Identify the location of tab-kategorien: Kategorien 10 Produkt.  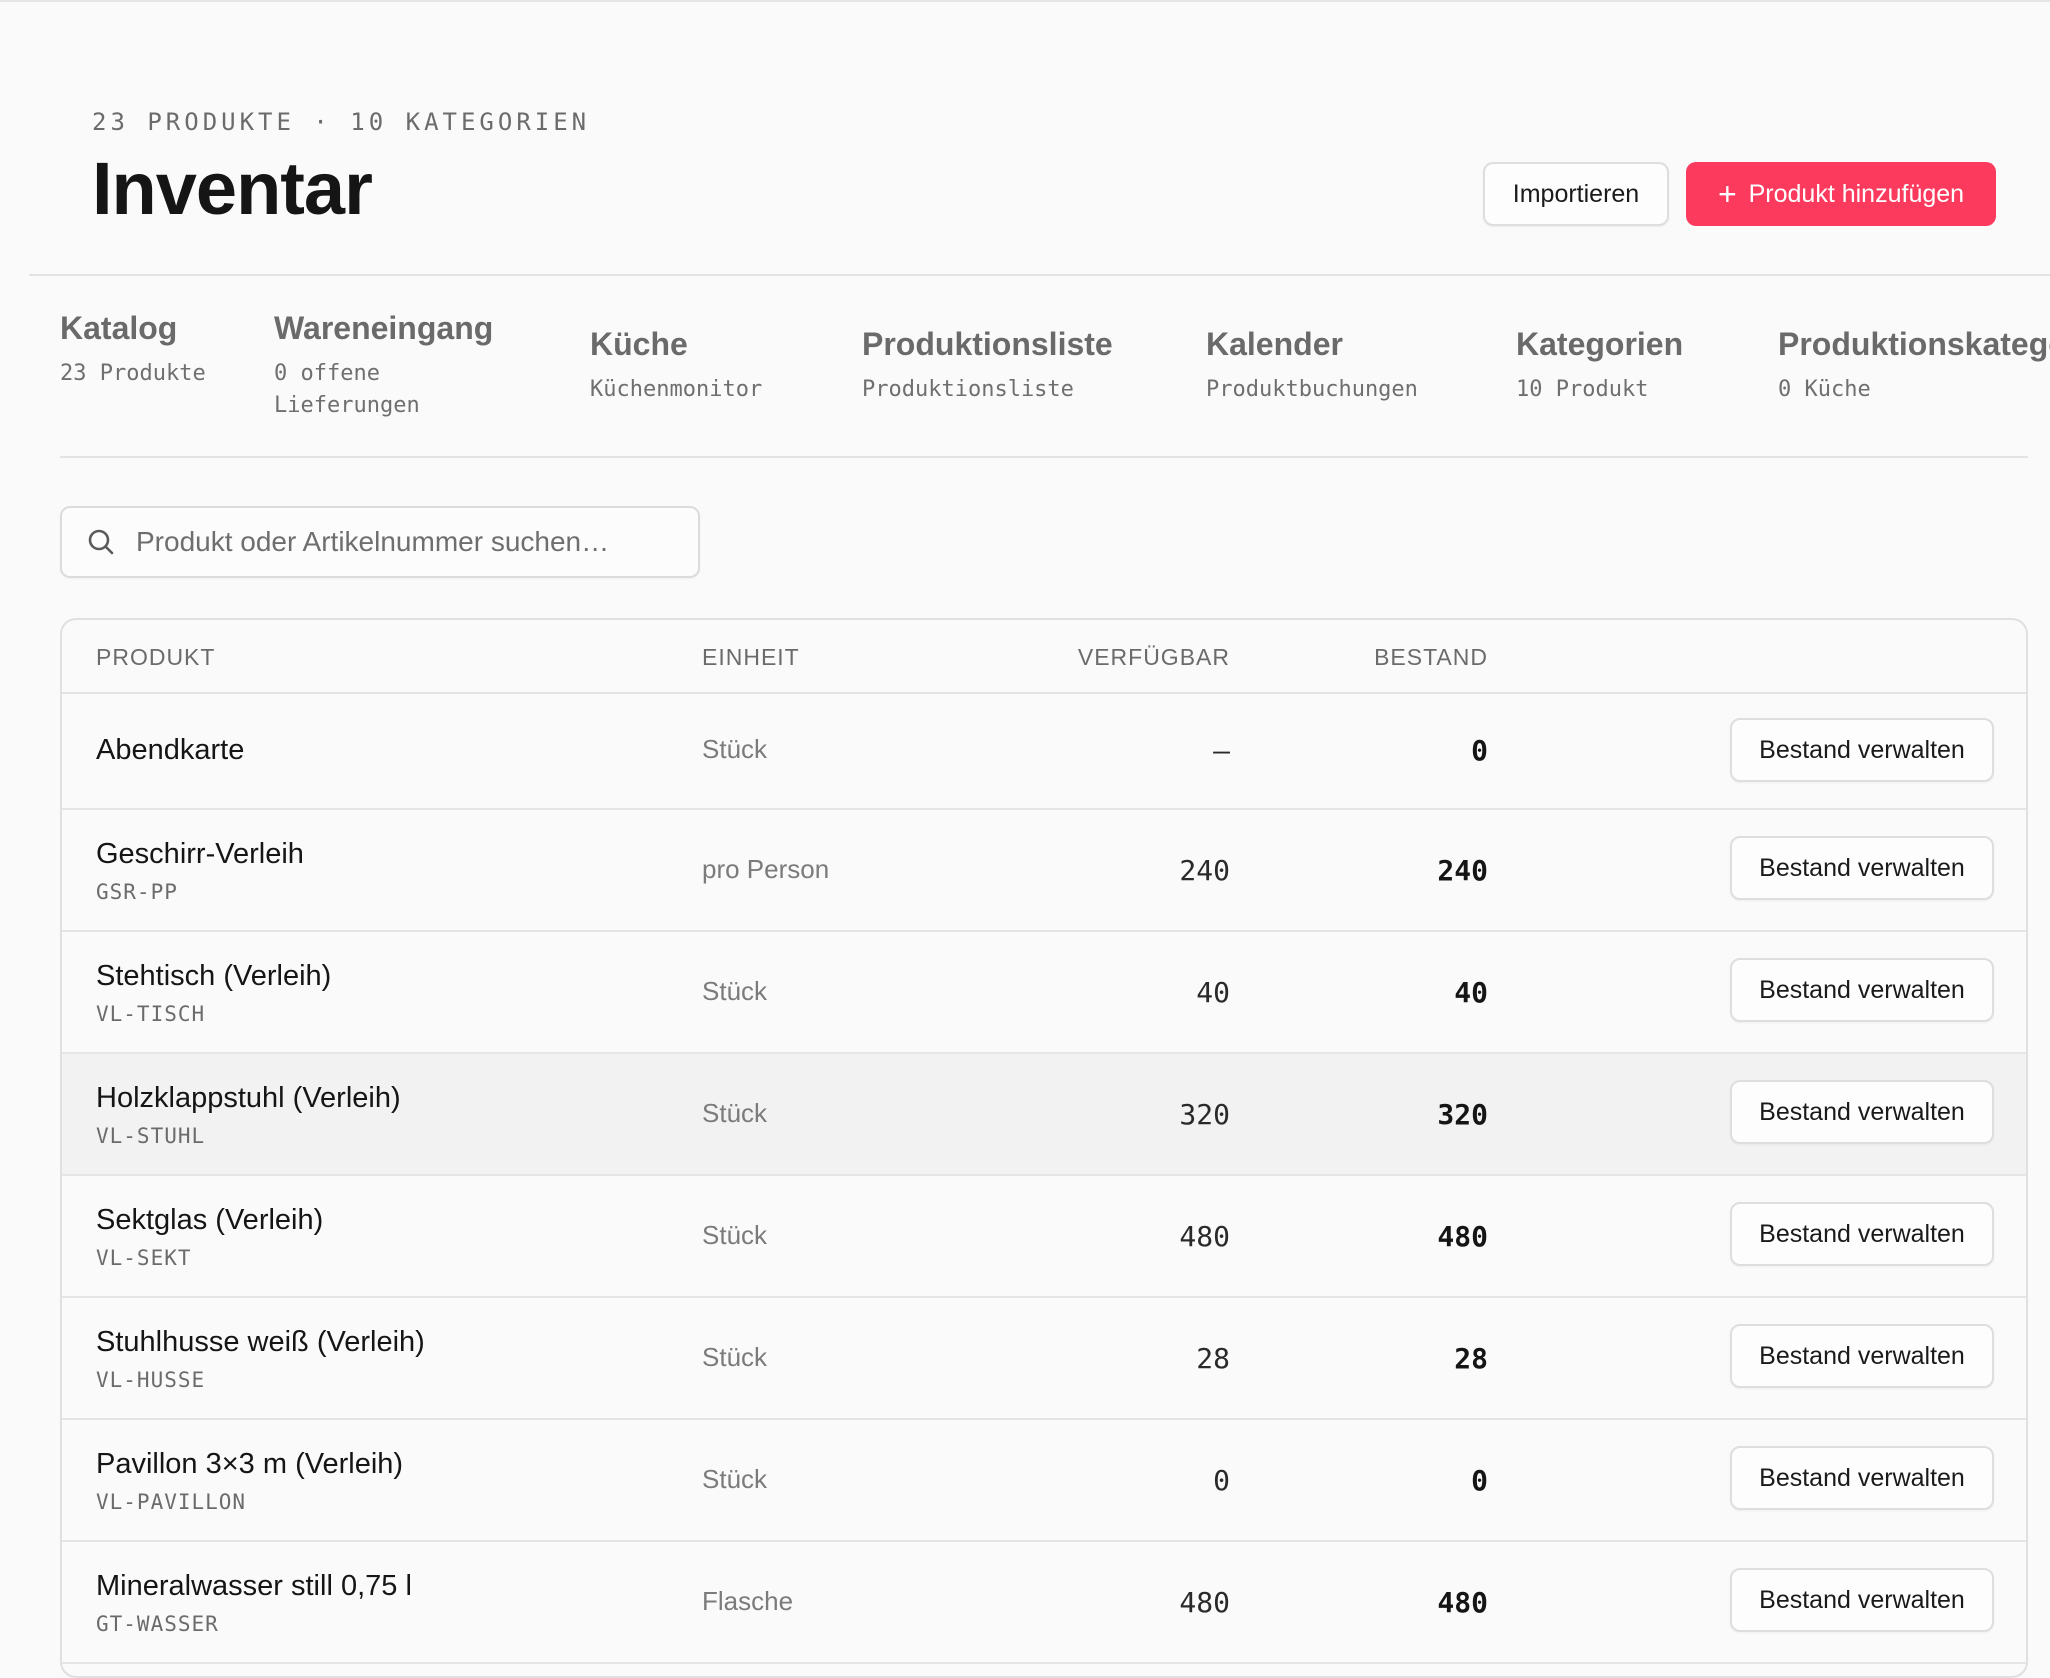
(1599, 365).